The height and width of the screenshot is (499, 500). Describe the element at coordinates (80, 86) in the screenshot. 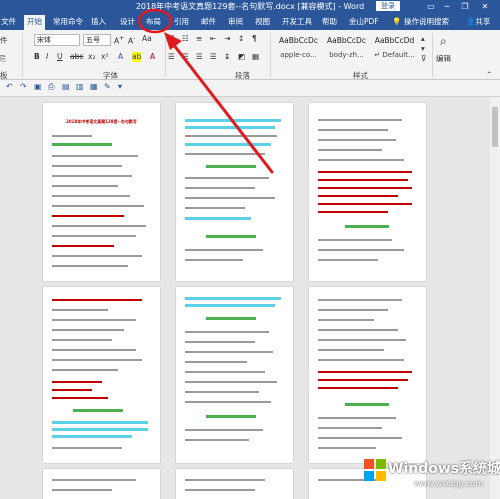

I see `open-icon: ▥` at that location.